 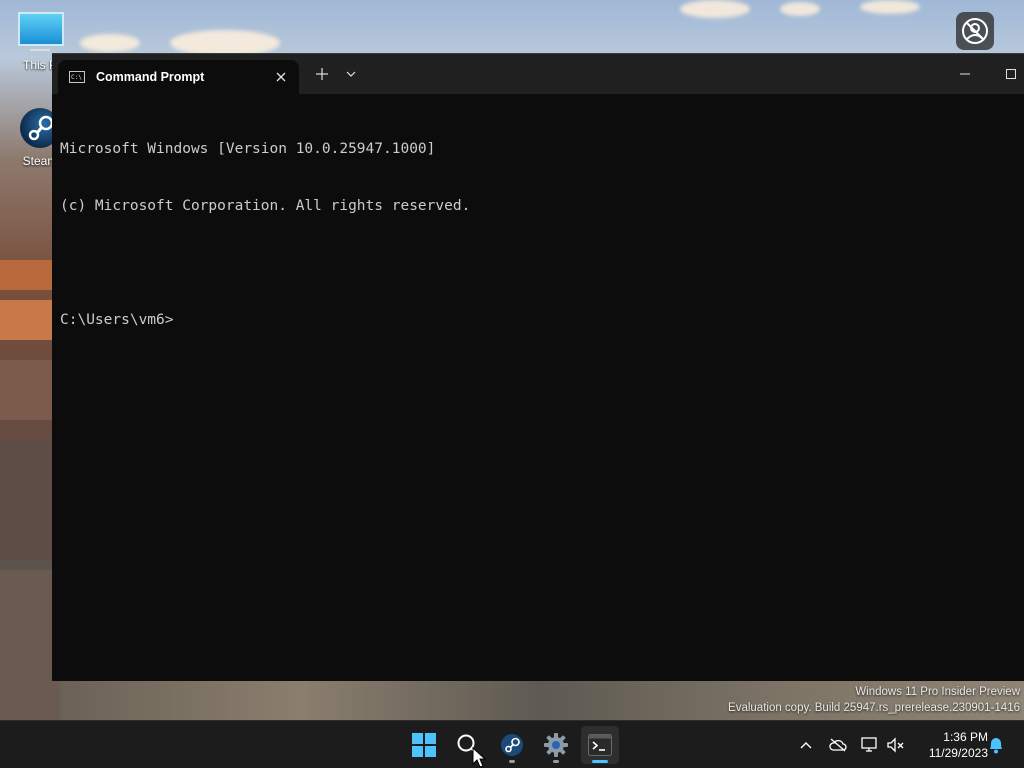 I want to click on show-hidden-icons-button, so click(x=806, y=745).